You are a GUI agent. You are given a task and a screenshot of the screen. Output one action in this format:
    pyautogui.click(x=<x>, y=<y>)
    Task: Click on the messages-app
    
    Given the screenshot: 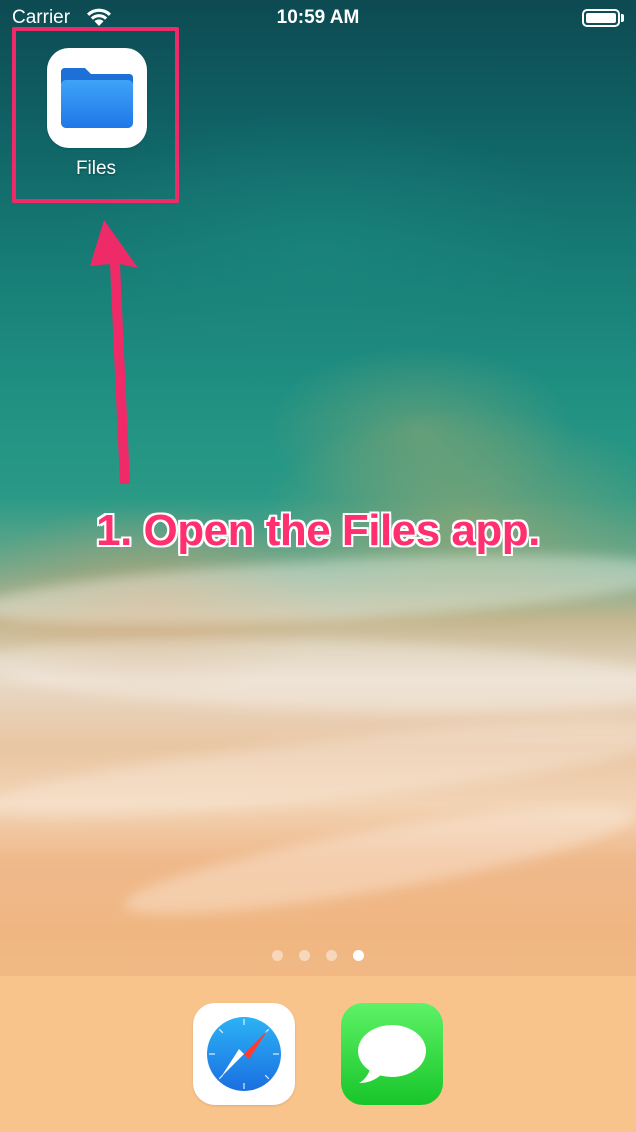 What is the action you would take?
    pyautogui.click(x=392, y=1054)
    